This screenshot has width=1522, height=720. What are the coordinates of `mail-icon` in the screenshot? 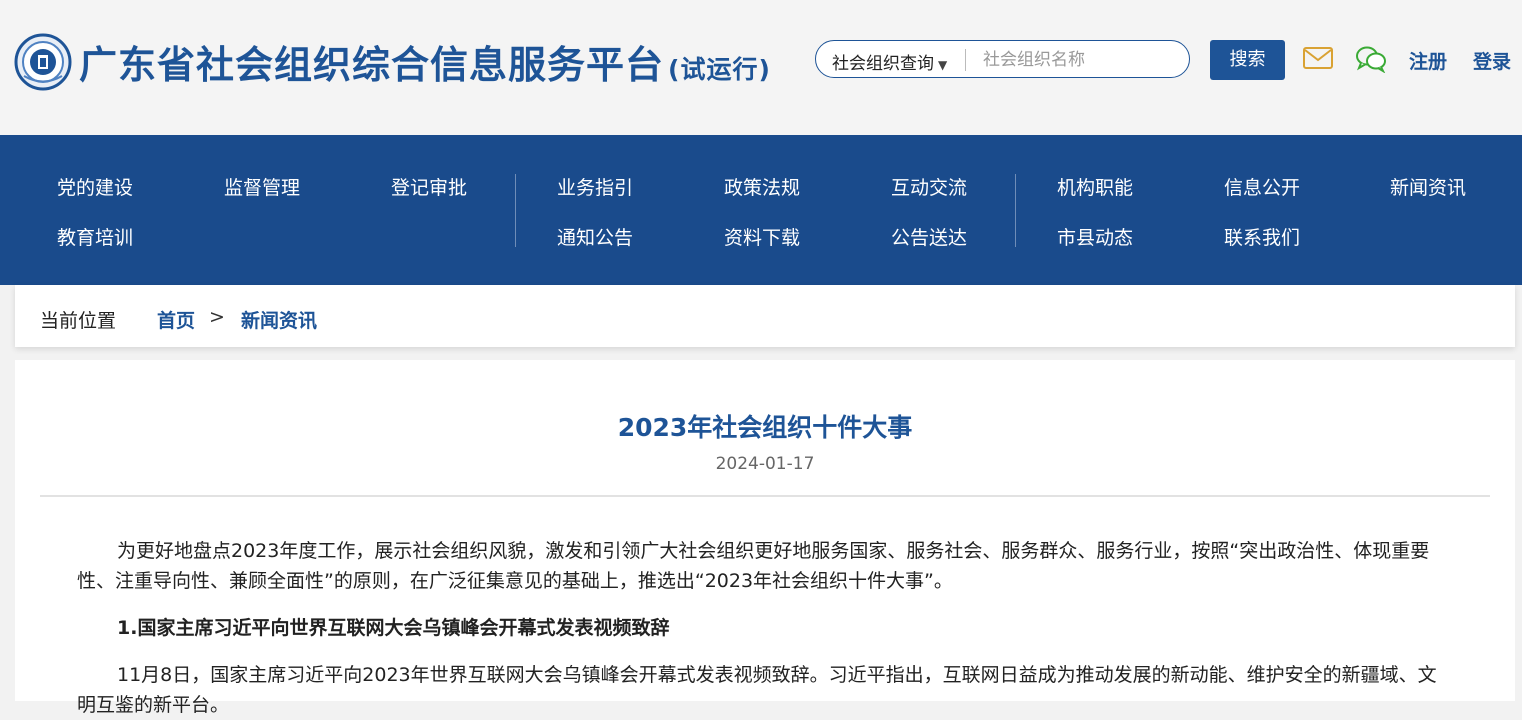 It's located at (1318, 58).